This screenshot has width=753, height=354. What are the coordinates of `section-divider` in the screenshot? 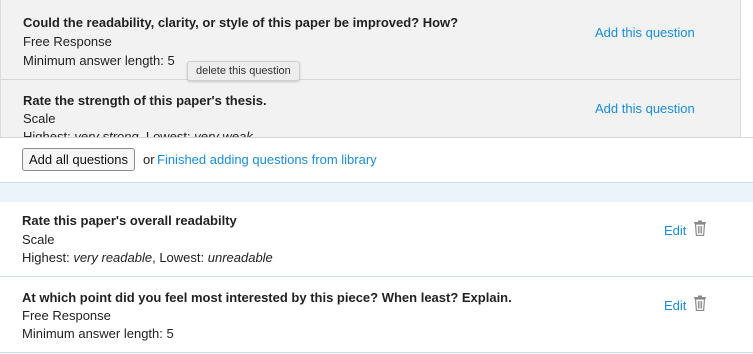 It's located at (376, 192).